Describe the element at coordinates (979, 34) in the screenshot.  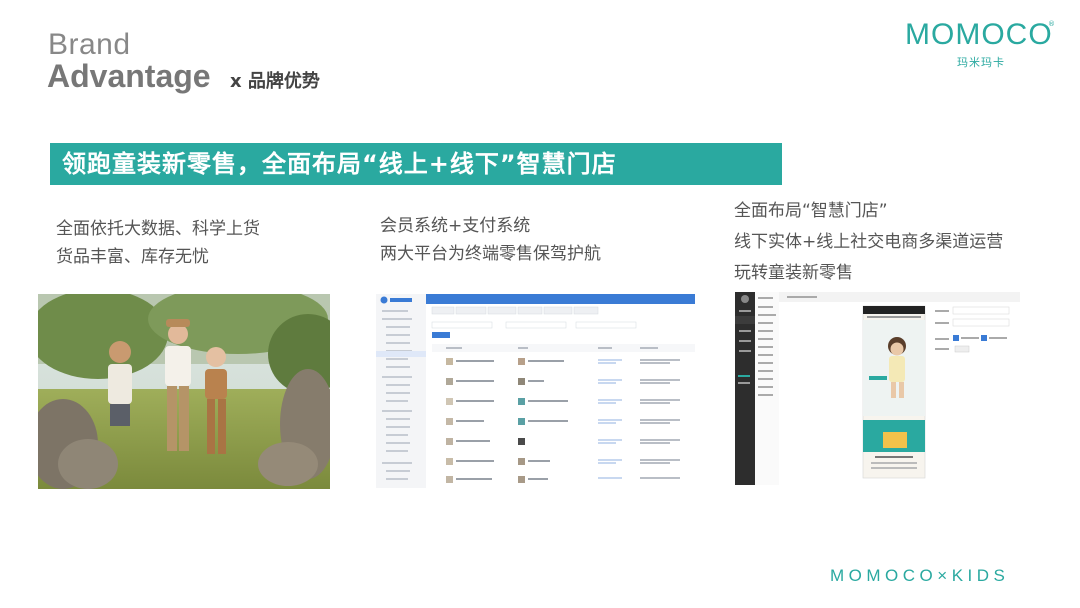
I see `logo-wordmark: MOMOCO` at that location.